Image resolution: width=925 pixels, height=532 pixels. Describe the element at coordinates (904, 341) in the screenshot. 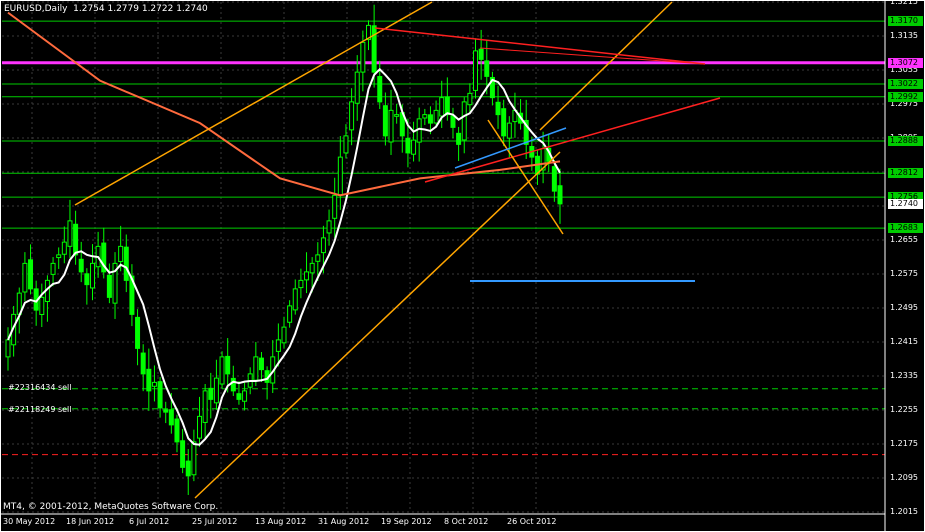

I see `price-tick-label: 1.2415` at that location.